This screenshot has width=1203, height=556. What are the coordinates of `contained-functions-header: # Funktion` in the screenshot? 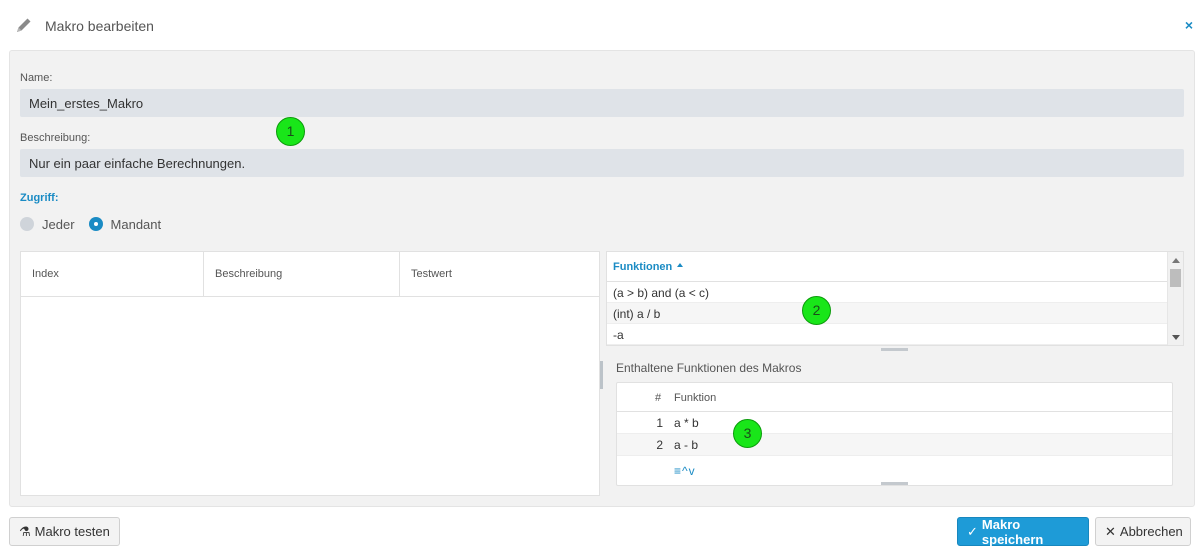 It's located at (894, 397).